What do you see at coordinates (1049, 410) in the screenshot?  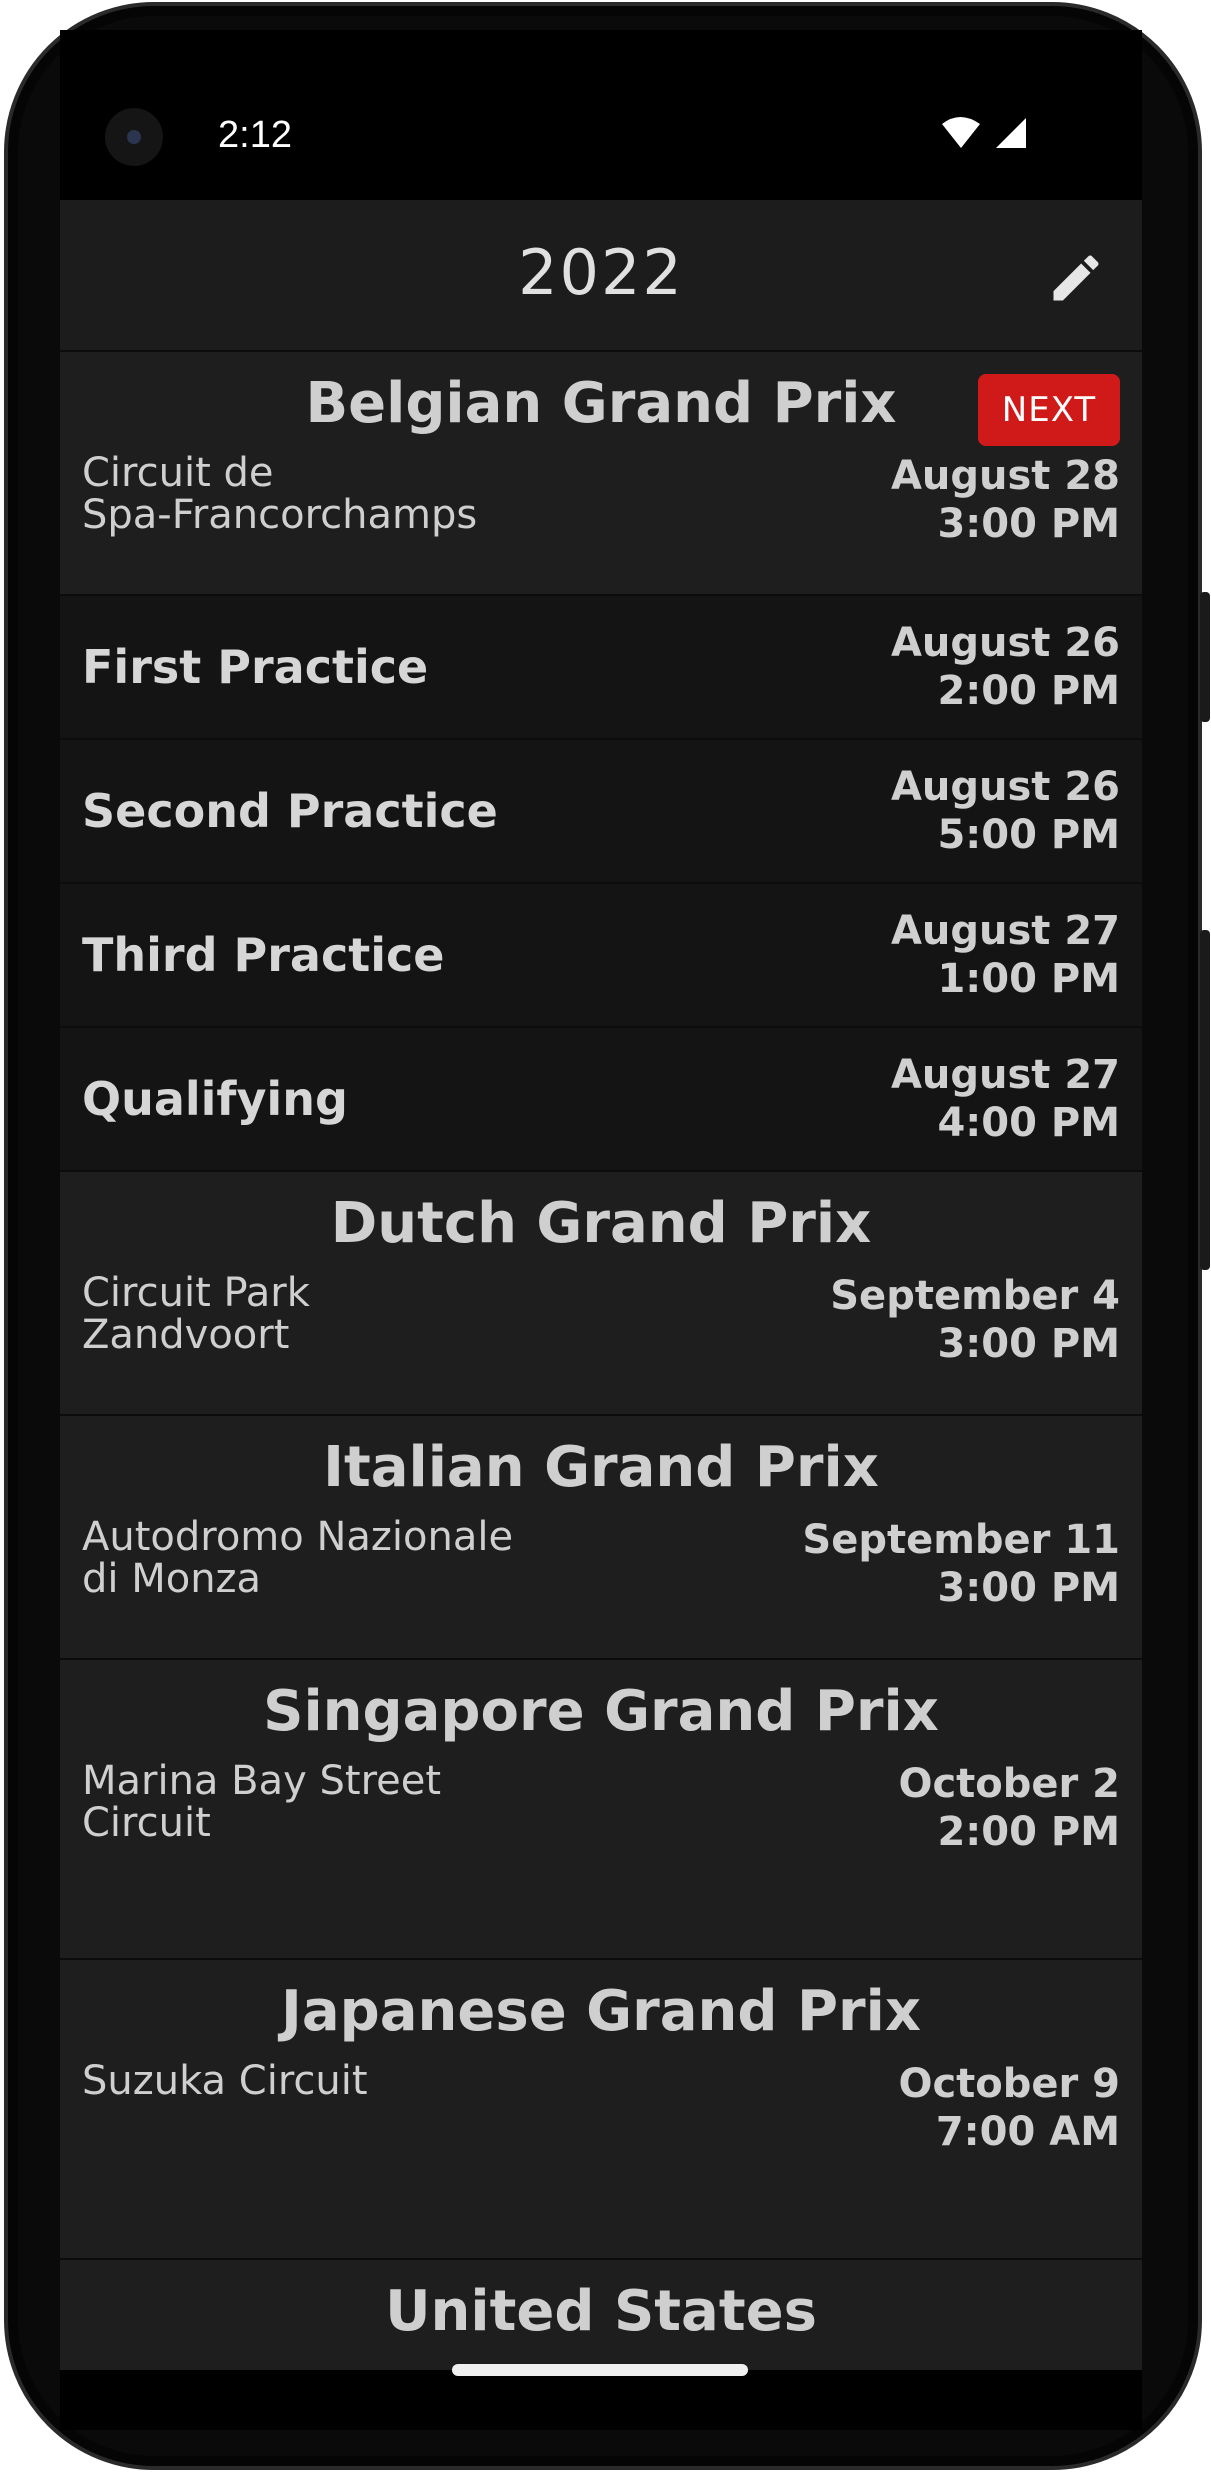 I see `next-badge: NEXT` at bounding box center [1049, 410].